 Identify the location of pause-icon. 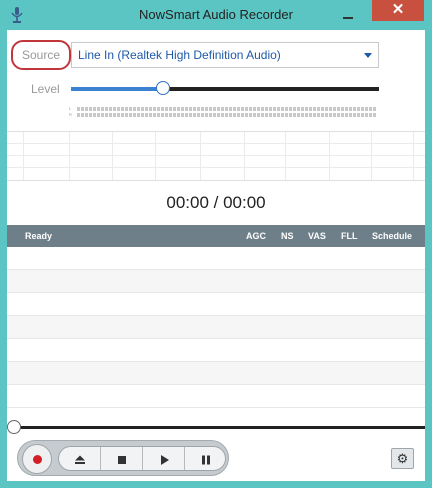
(206, 459).